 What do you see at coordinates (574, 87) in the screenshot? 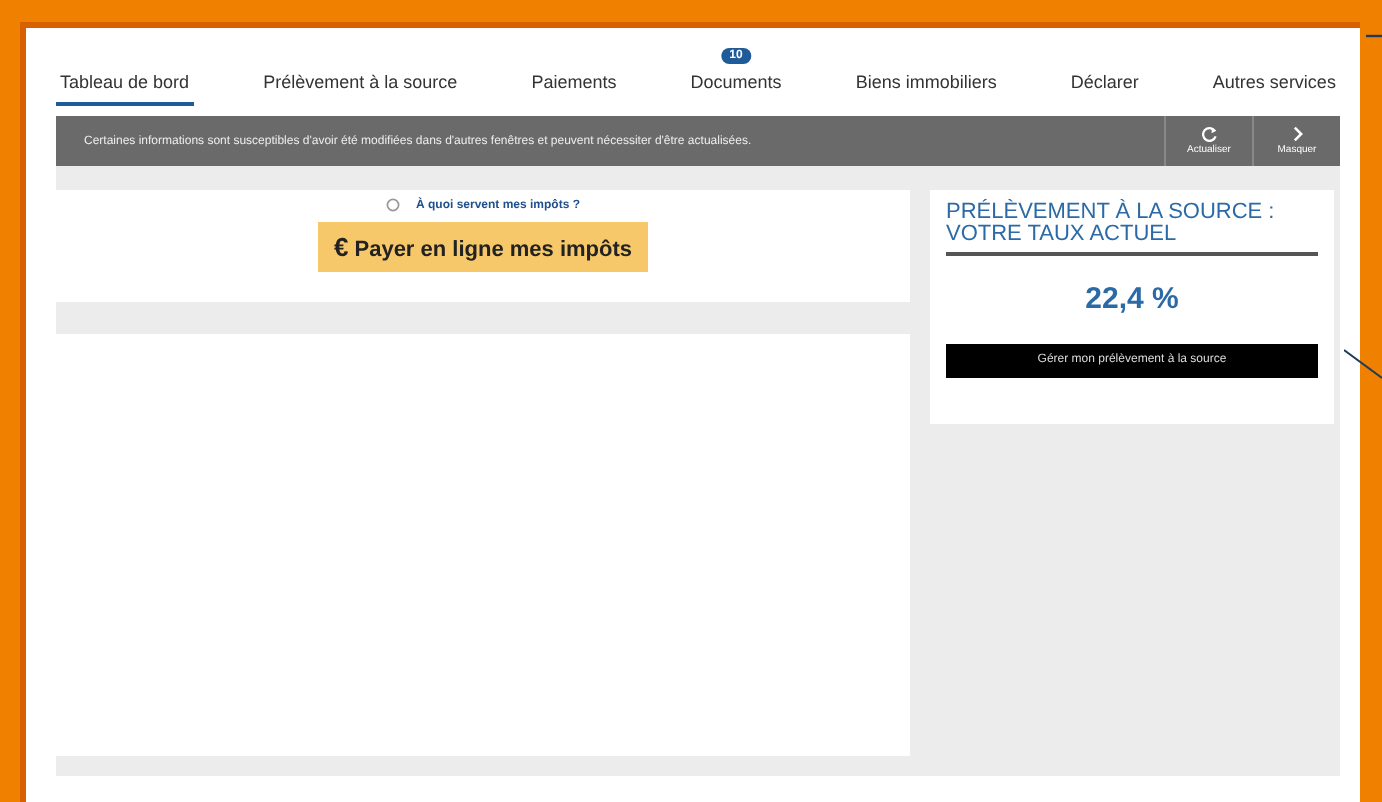
I see `nav-tab: Paiements` at bounding box center [574, 87].